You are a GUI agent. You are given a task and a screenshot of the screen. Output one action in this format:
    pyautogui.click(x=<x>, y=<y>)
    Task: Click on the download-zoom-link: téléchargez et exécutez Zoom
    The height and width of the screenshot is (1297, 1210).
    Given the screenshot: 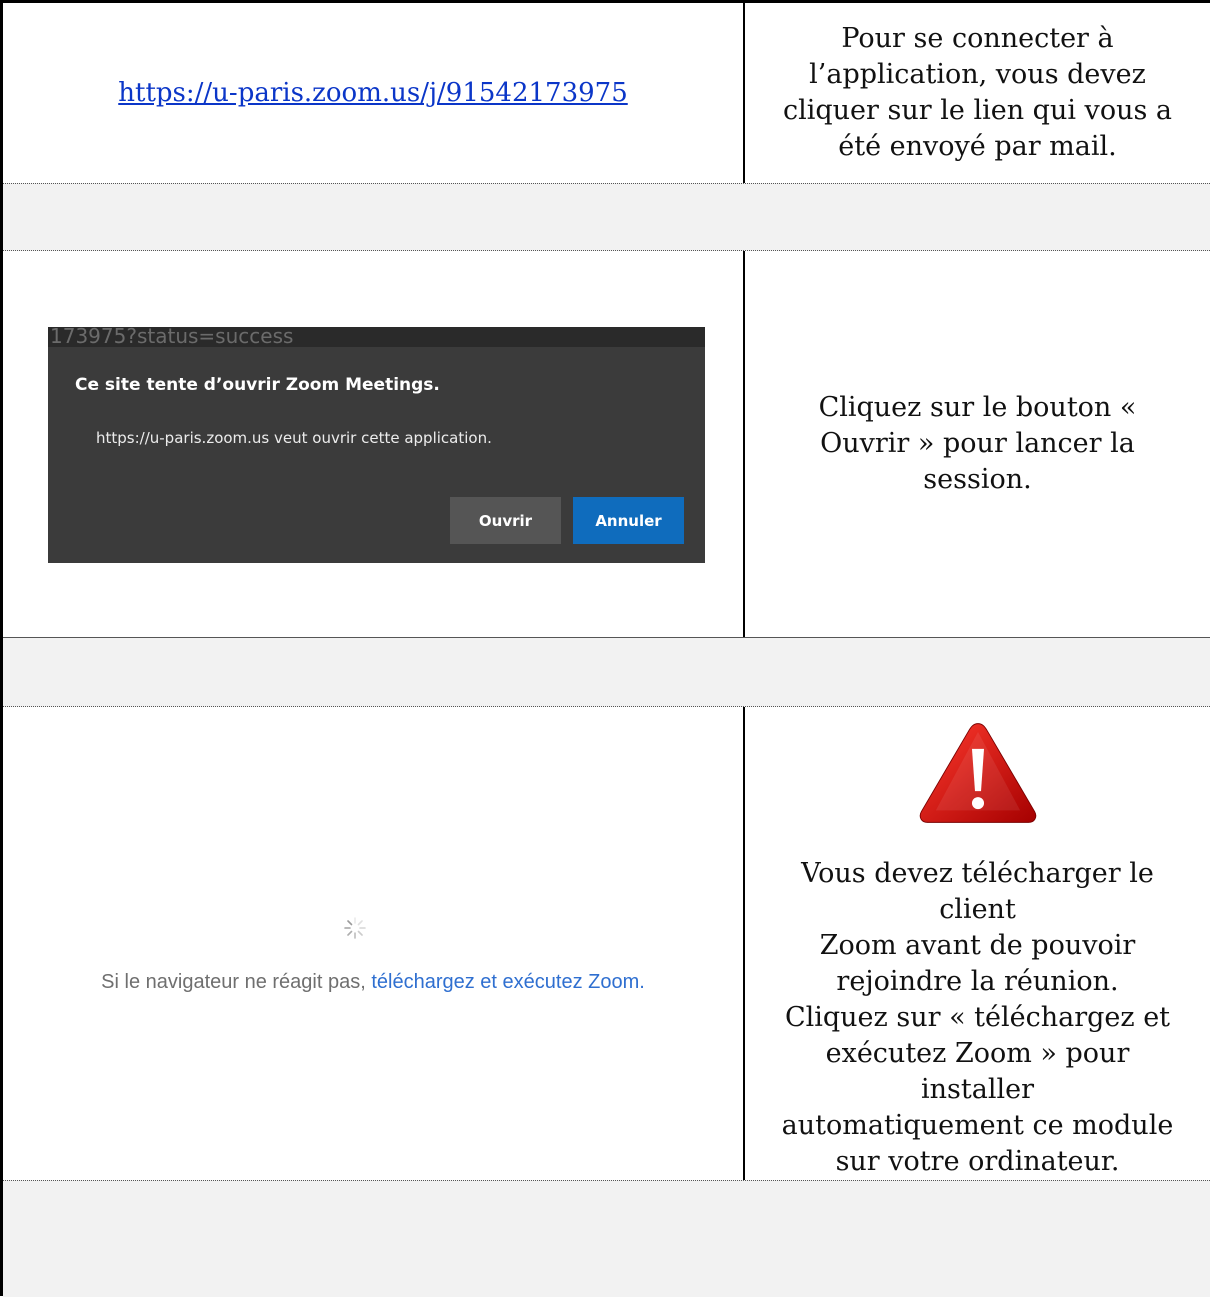 What is the action you would take?
    pyautogui.click(x=505, y=982)
    